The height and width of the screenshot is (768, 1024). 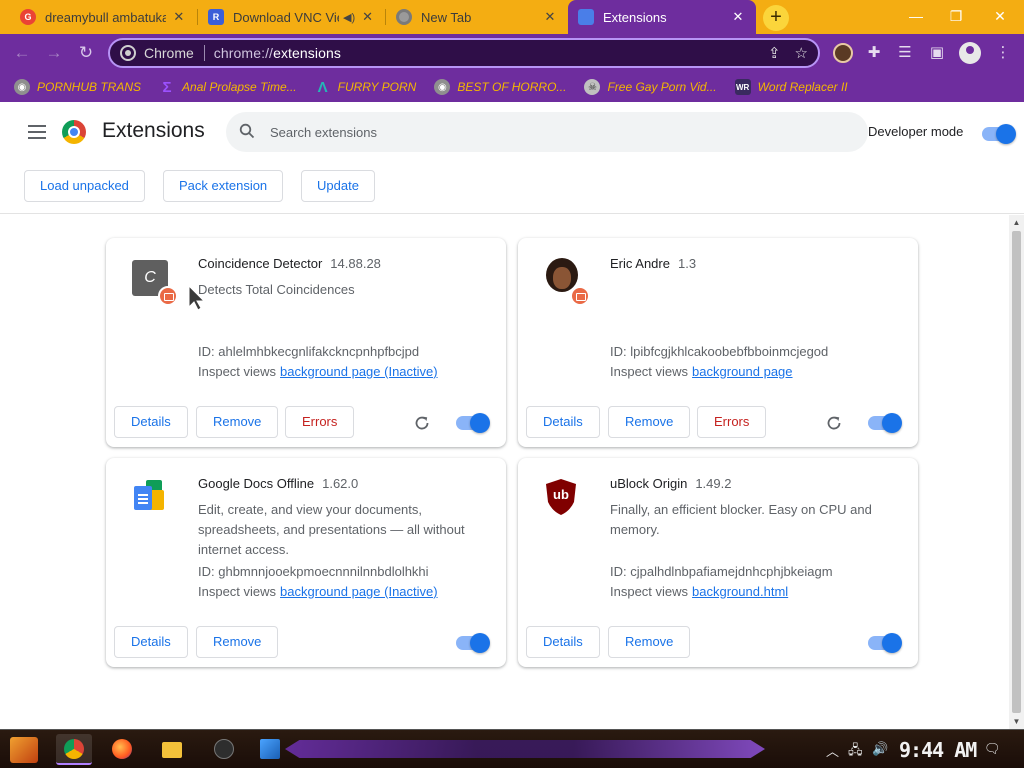 I want to click on extensions-puzzle-icon: ✚, so click(x=874, y=53).